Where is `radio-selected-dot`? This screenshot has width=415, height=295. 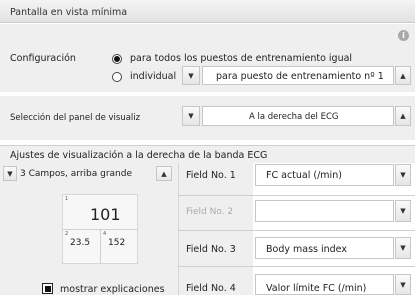
radio-selected-dot is located at coordinates (117, 59).